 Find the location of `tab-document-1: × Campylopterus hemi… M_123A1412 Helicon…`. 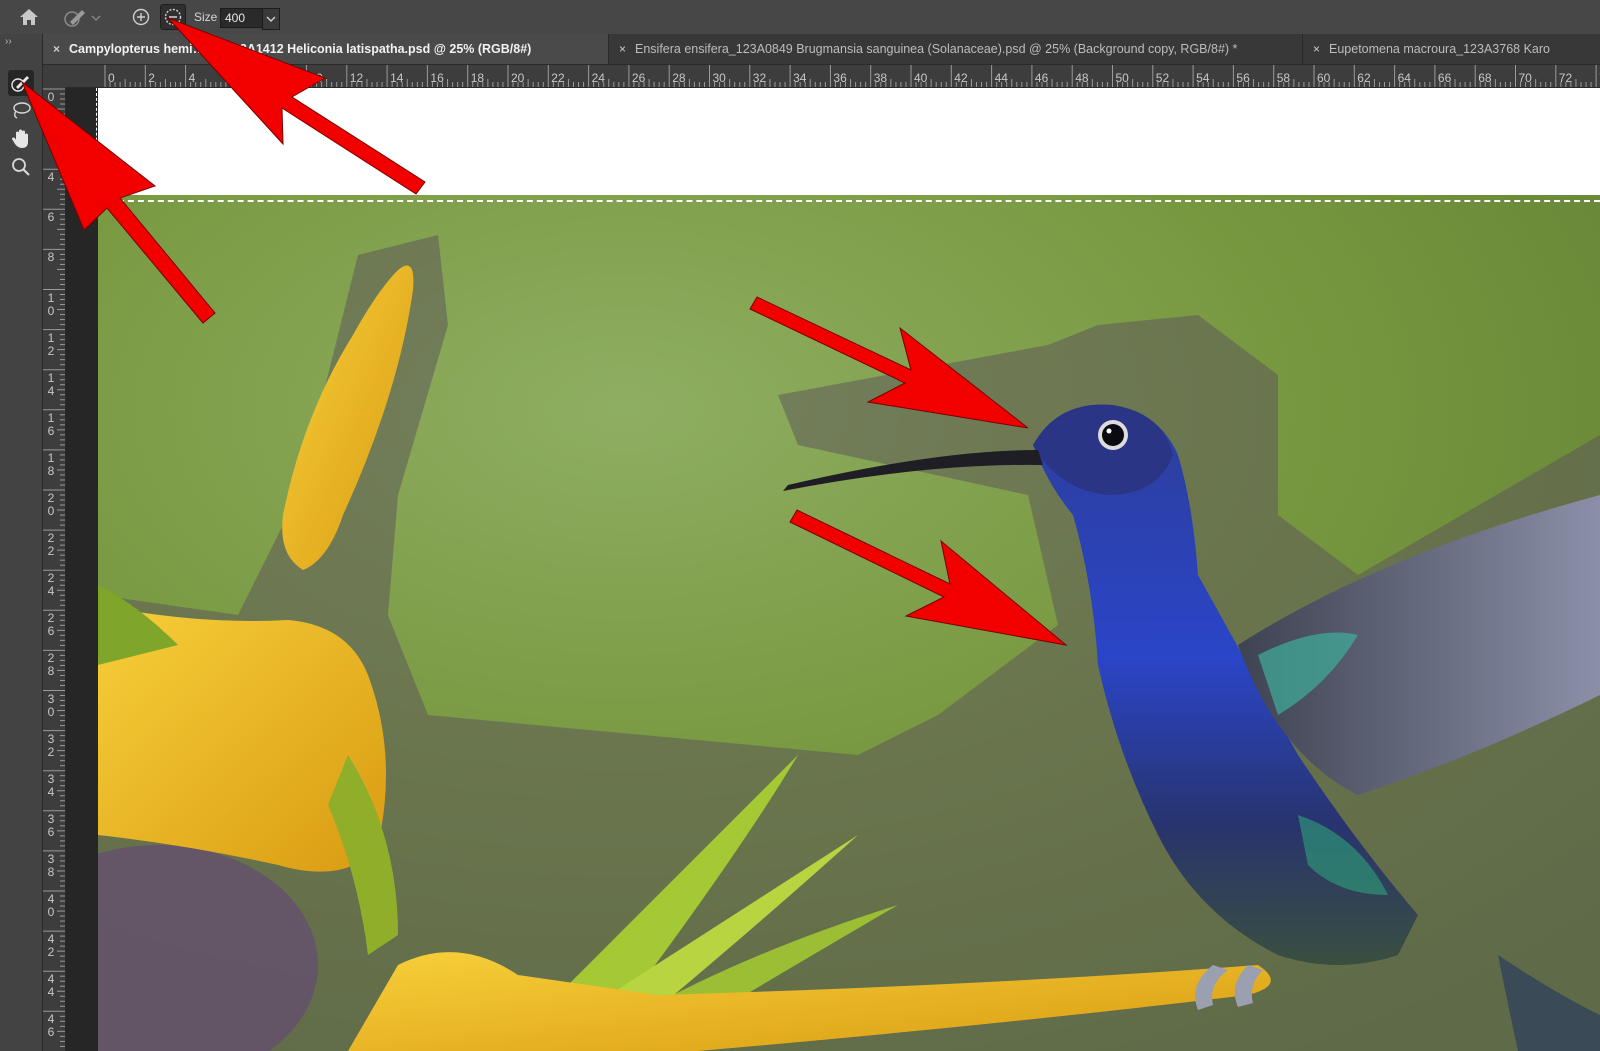

tab-document-1: × Campylopterus hemi… M_123A1412 Helicon… is located at coordinates (326, 49).